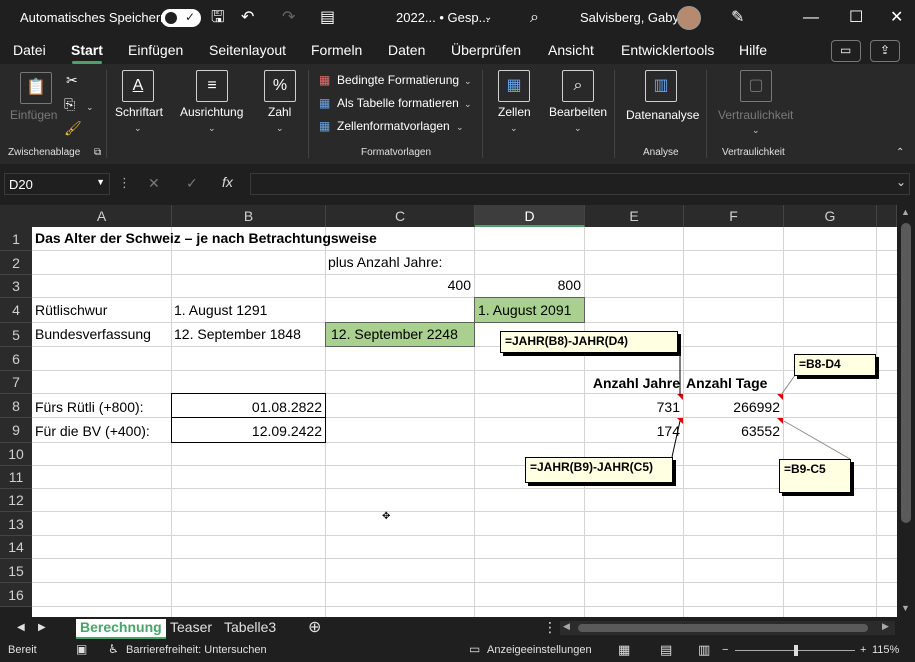  I want to click on tab-ansicht: Ansicht, so click(571, 50).